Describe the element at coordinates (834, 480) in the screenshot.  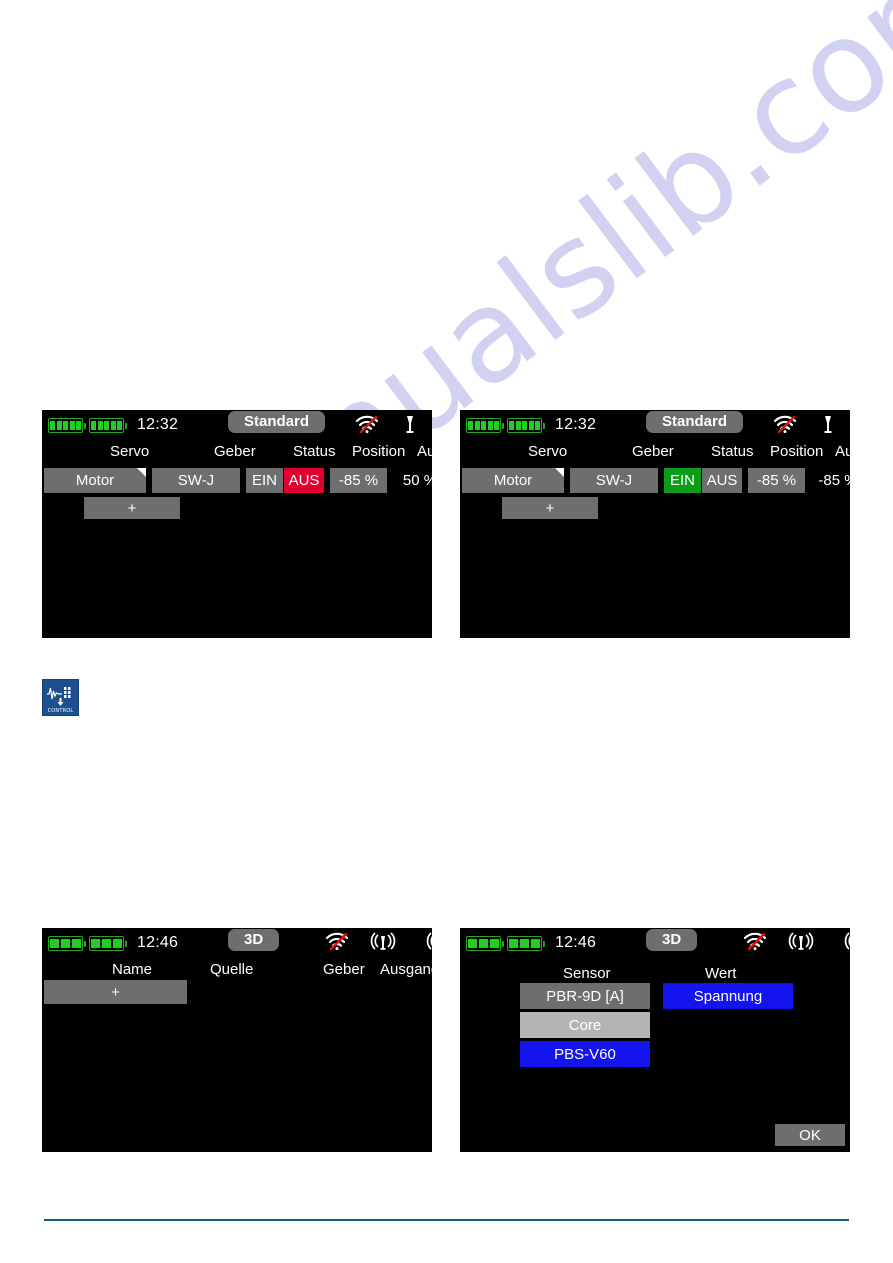
I see `row-ausgang-value: -85 %` at that location.